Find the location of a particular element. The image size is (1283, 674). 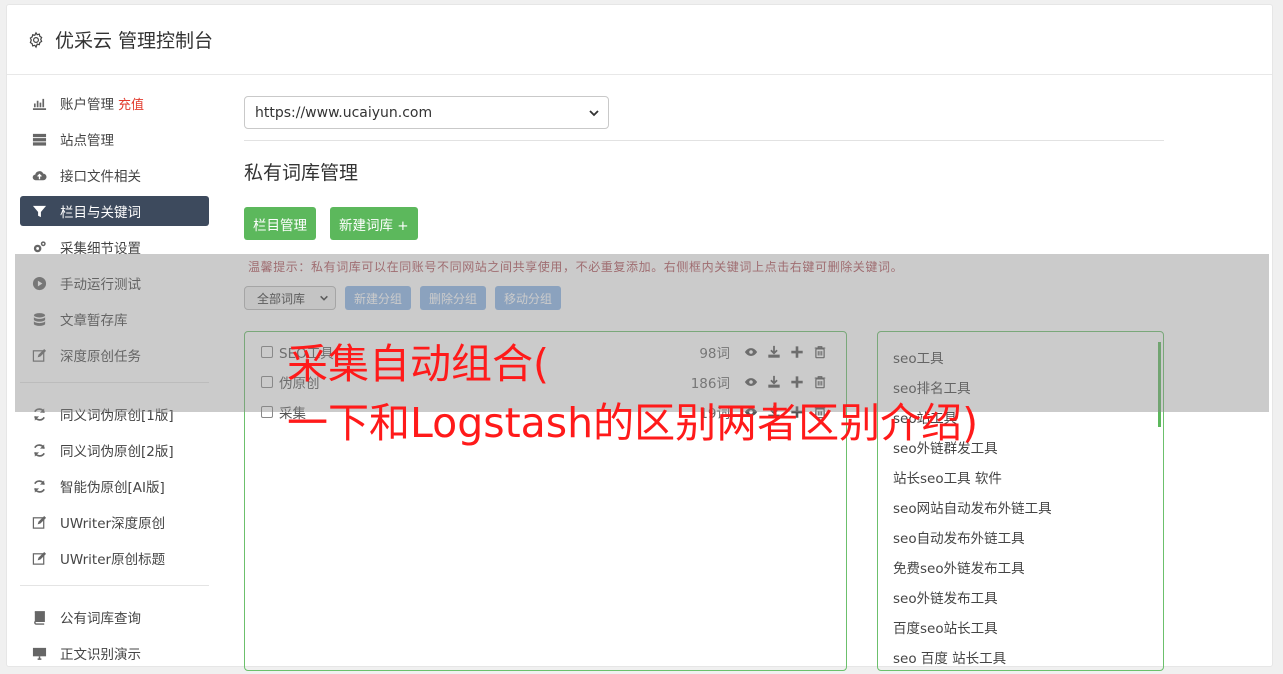

sidebar-item-label: 公有词库查询 is located at coordinates (100, 619).